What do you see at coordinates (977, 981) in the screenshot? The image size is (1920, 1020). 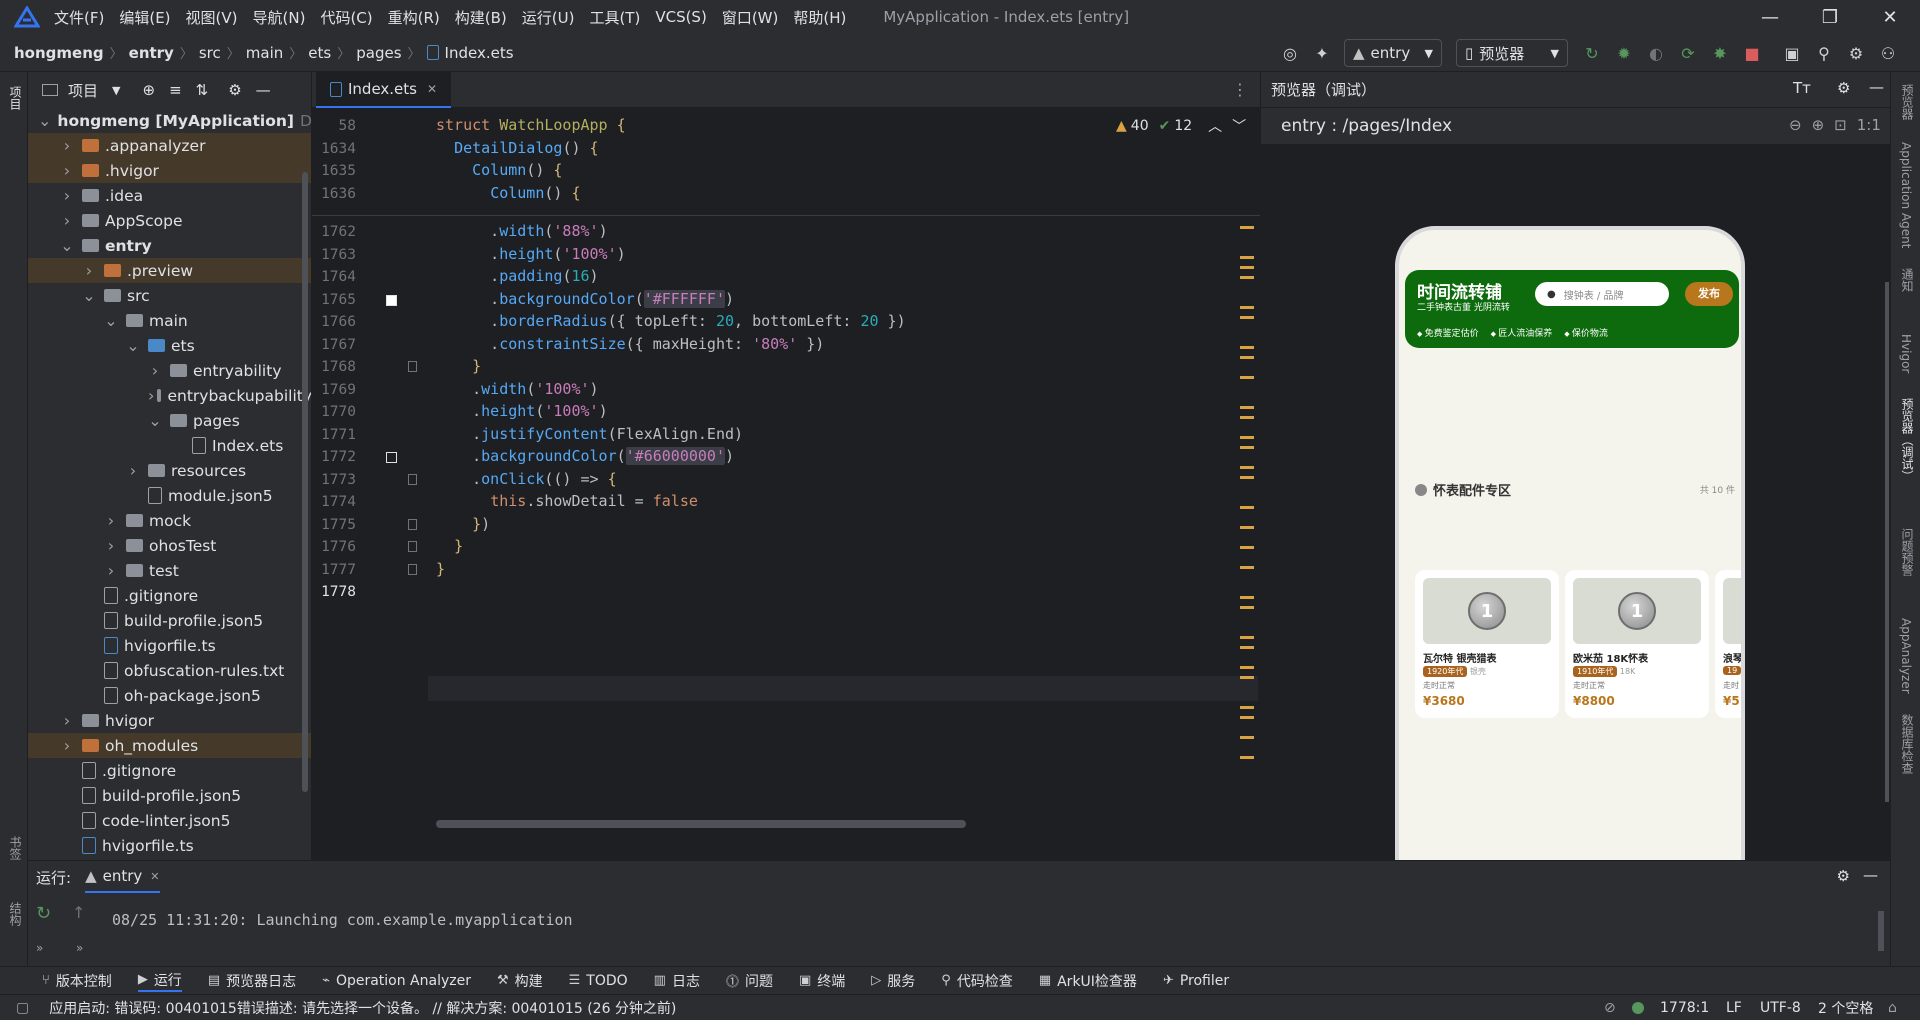 I see `bottom-tool-code-check: ⚲ 代码检查` at bounding box center [977, 981].